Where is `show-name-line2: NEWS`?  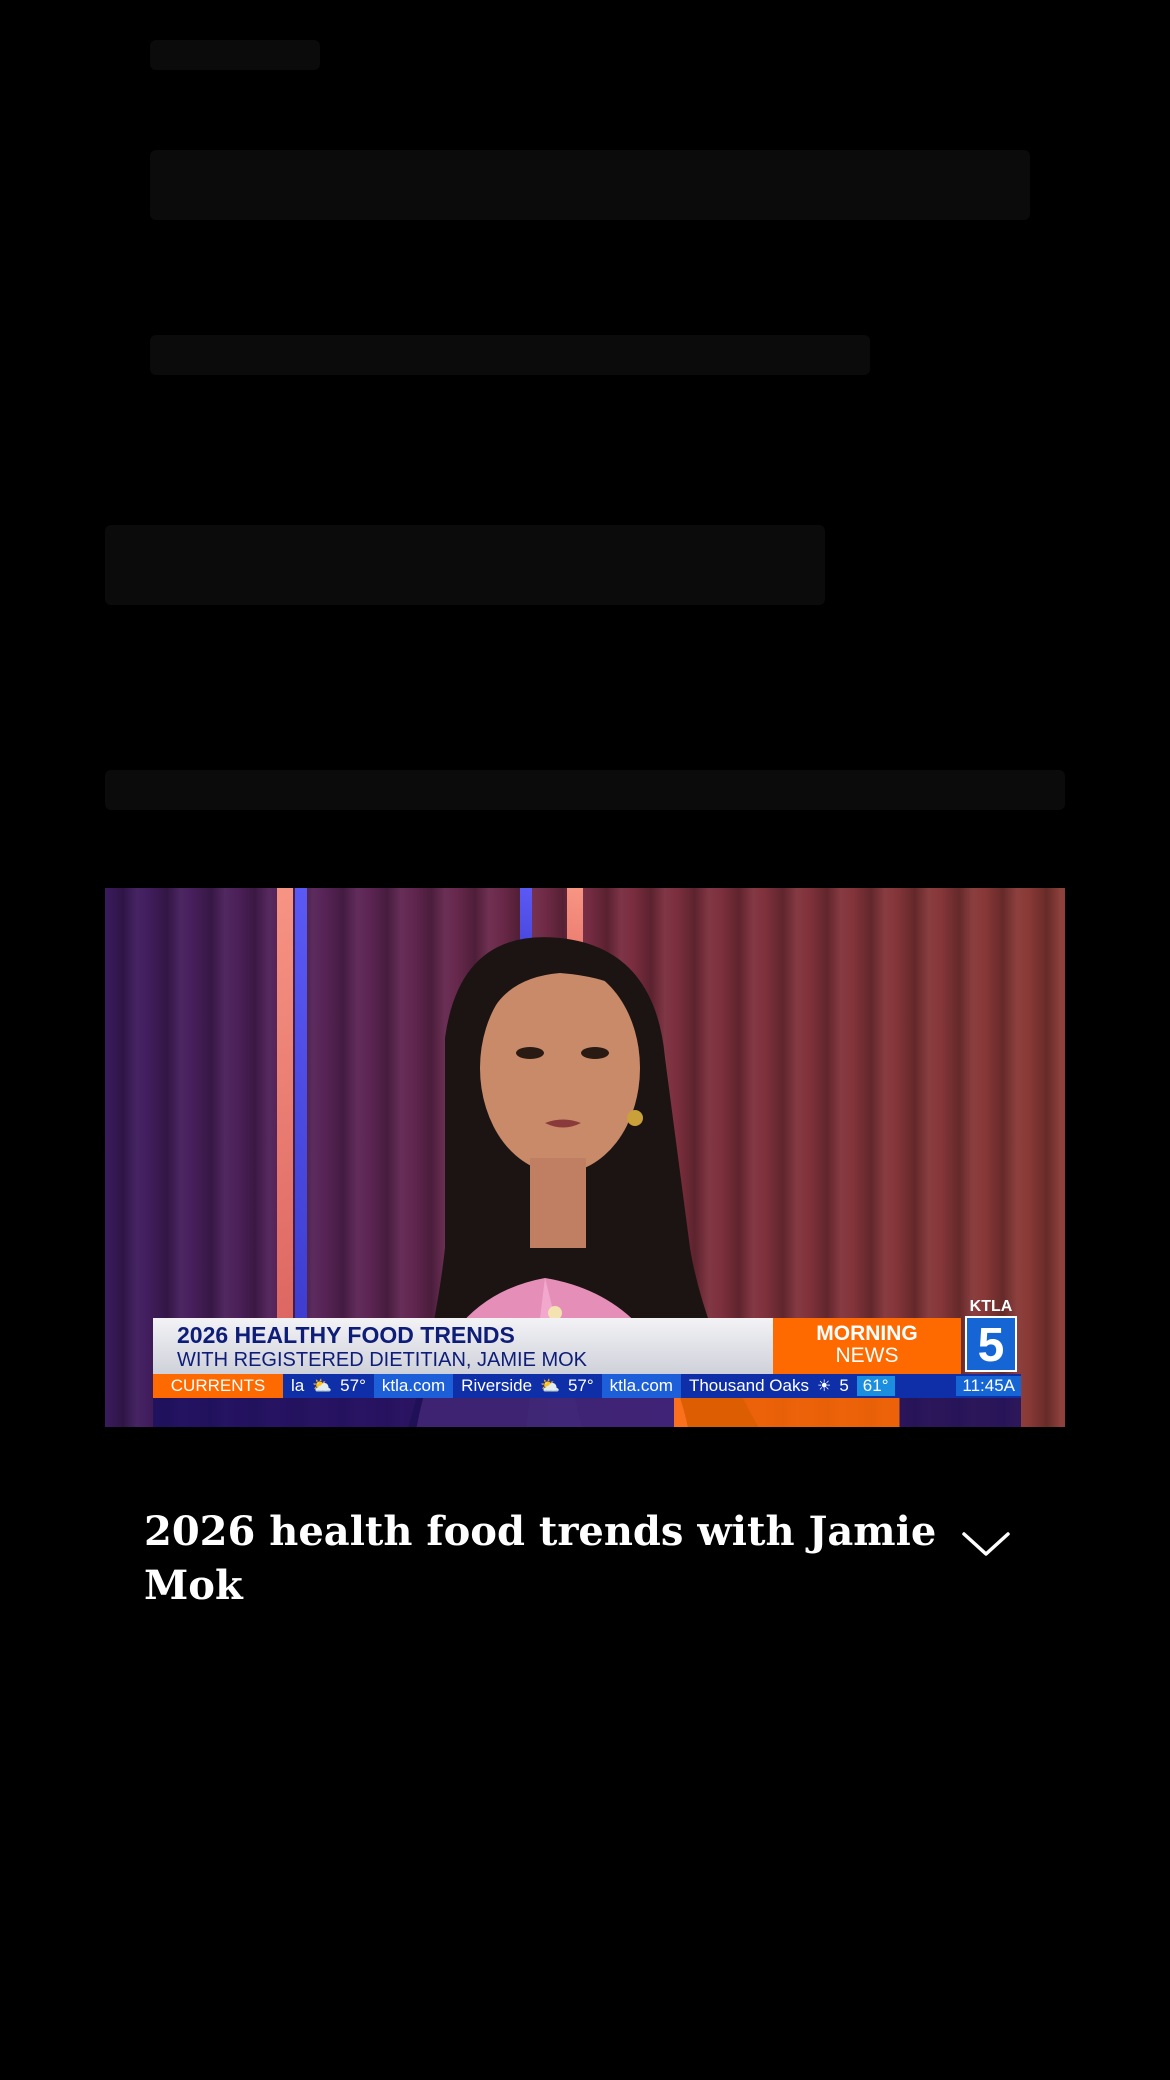
show-name-line2: NEWS is located at coordinates (867, 1355).